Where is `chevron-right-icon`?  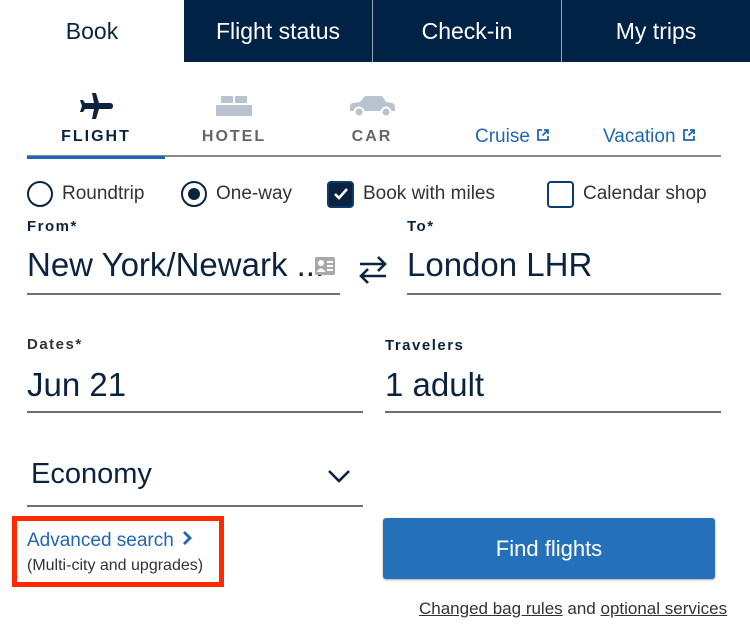
chevron-right-icon is located at coordinates (187, 541).